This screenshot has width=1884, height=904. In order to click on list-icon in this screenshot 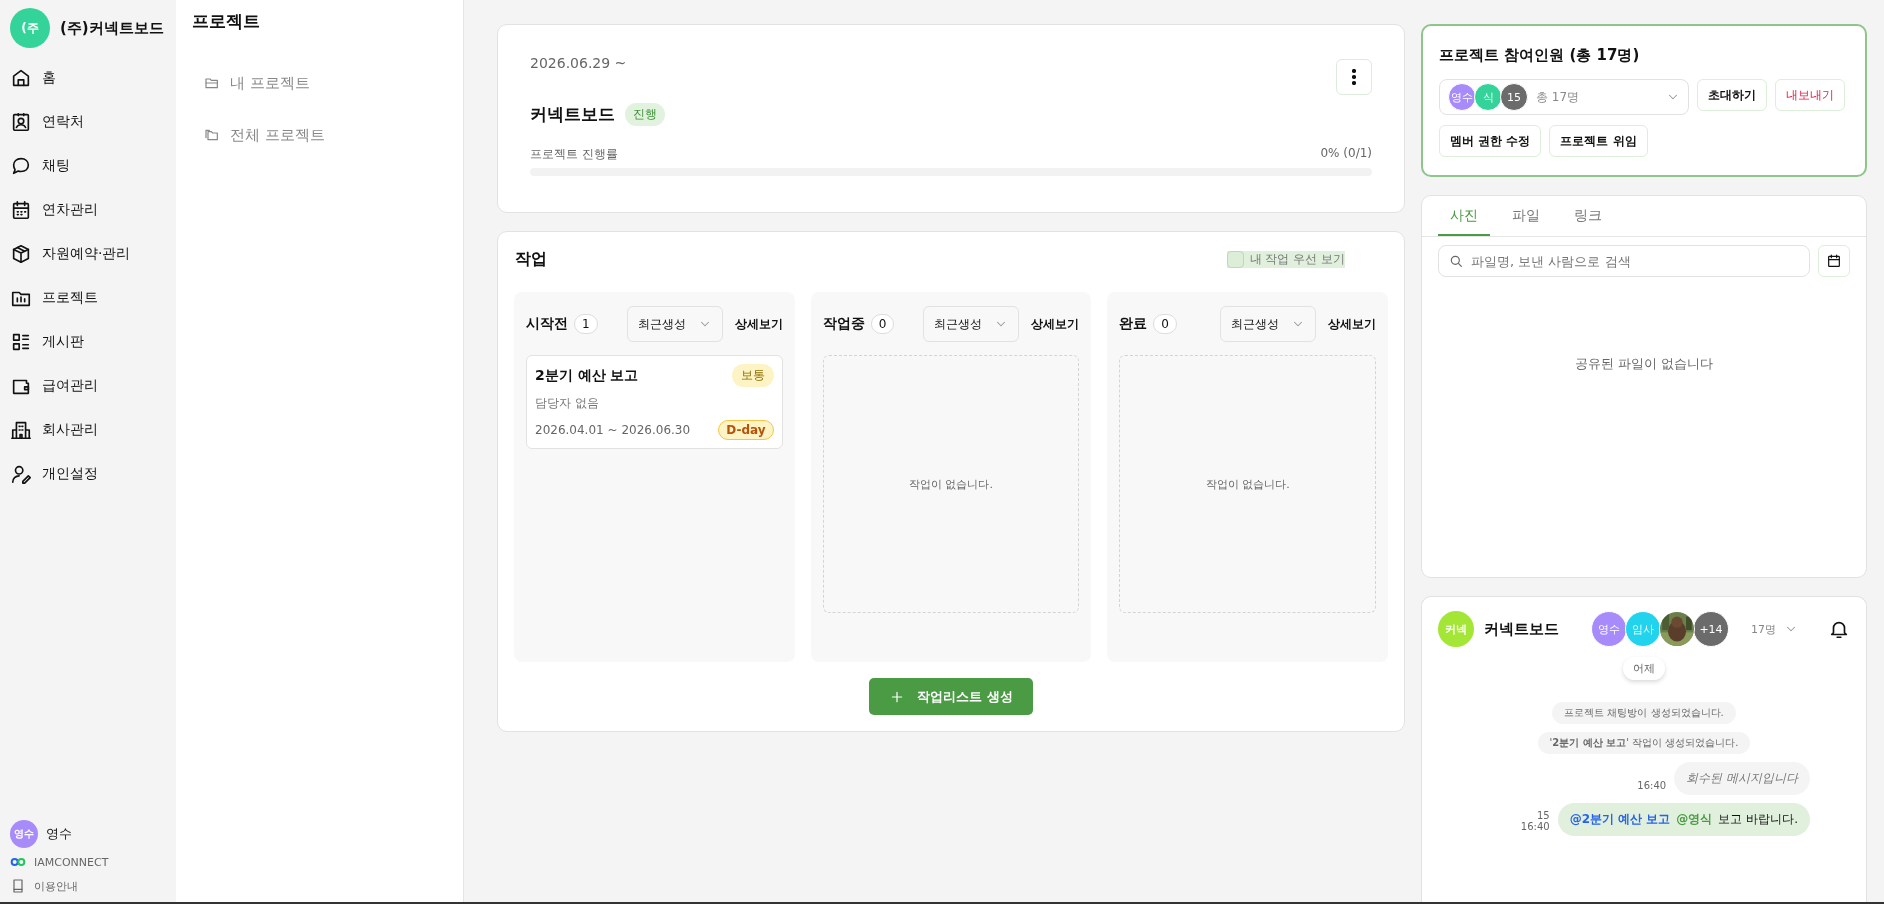, I will do `click(21, 342)`.